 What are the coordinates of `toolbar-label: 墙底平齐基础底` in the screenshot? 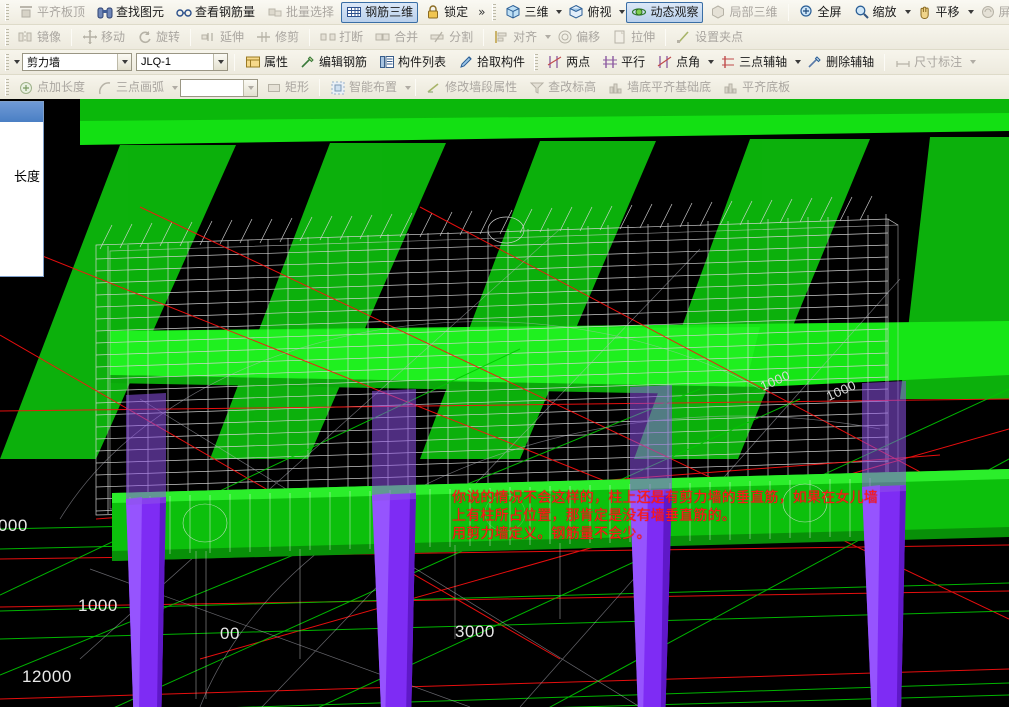 It's located at (669, 87).